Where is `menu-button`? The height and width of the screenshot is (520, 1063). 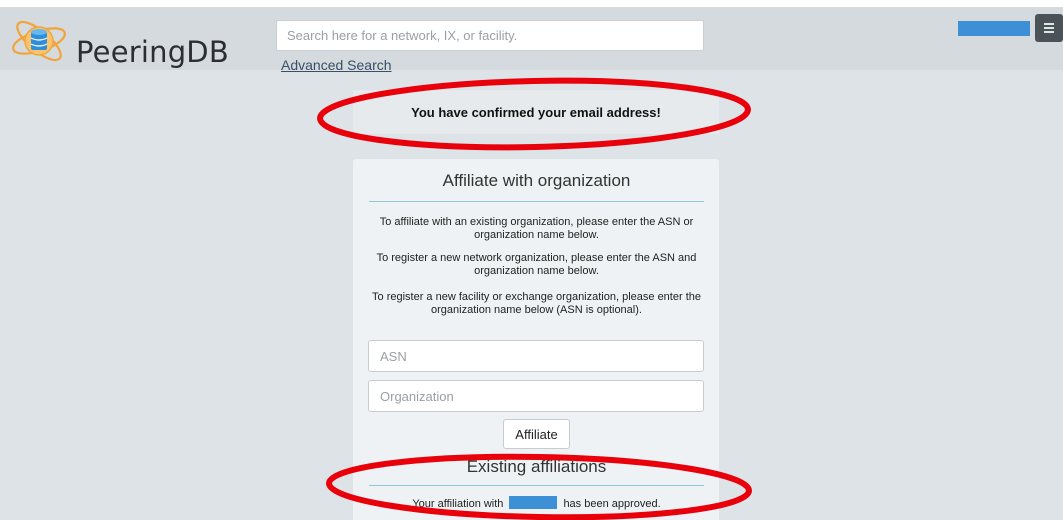
menu-button is located at coordinates (1049, 28).